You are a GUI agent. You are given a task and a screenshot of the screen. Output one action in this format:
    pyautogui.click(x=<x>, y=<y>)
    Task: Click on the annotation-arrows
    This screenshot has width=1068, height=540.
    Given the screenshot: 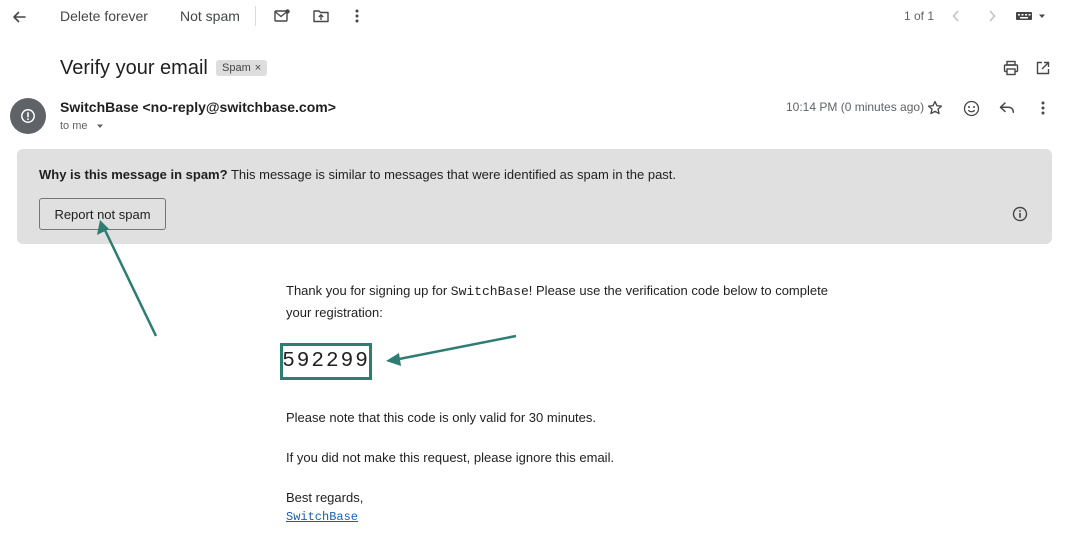 What is the action you would take?
    pyautogui.click(x=307, y=293)
    